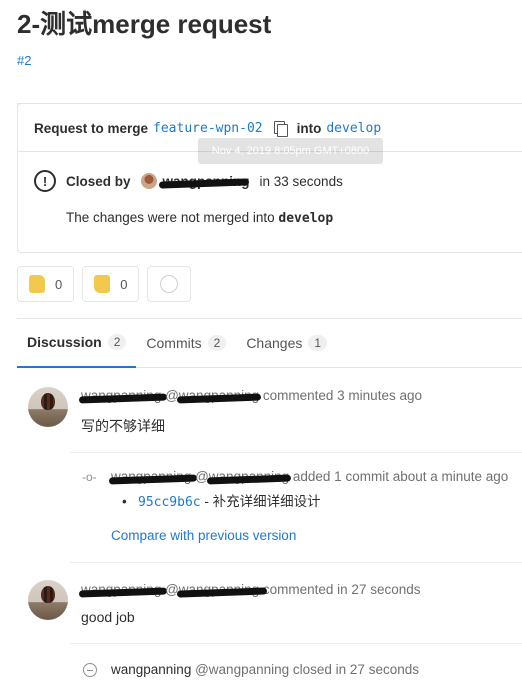 Image resolution: width=522 pixels, height=692 pixels. I want to click on note-action: closed in 27 seconds, so click(355, 669).